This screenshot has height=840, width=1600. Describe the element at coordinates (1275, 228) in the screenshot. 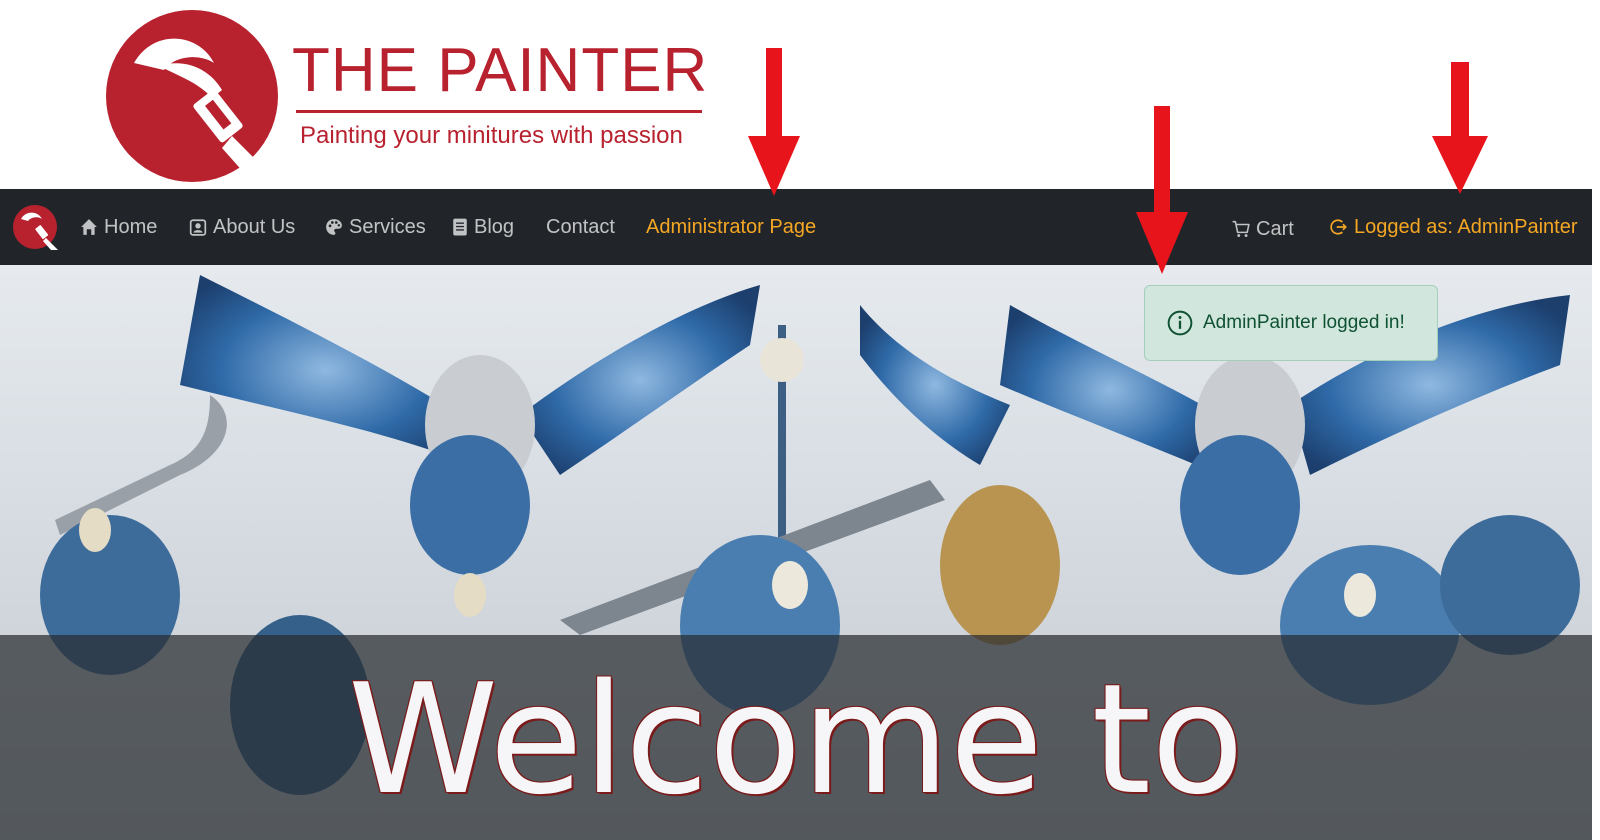

I see `nav-cart-label: Cart` at that location.